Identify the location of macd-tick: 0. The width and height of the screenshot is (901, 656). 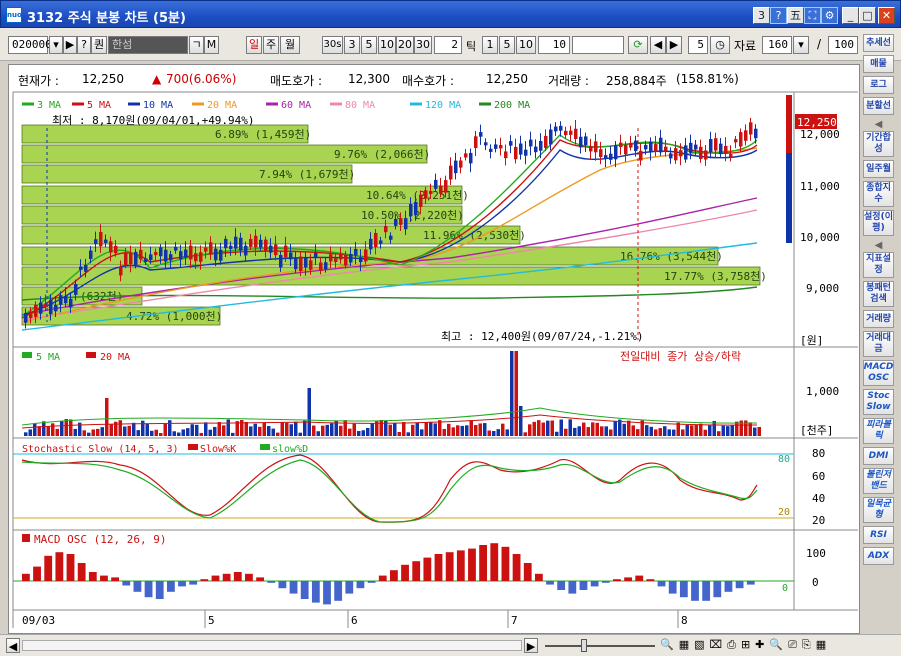
(815, 582).